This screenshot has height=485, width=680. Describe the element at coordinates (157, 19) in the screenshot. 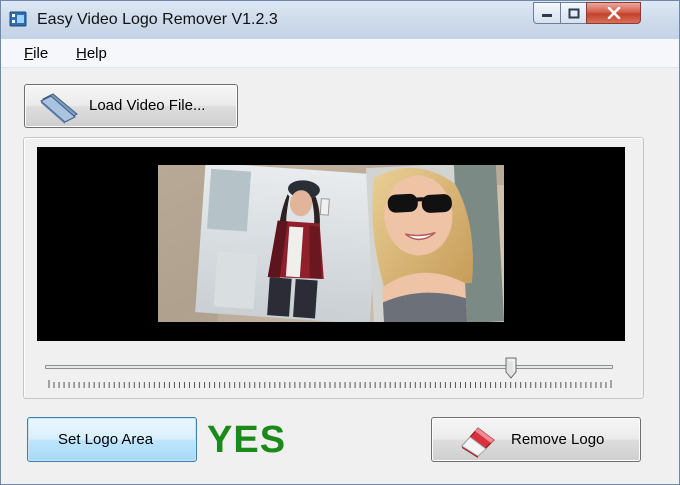

I see `window-title: Easy Video Logo Remover V1.2.3` at that location.